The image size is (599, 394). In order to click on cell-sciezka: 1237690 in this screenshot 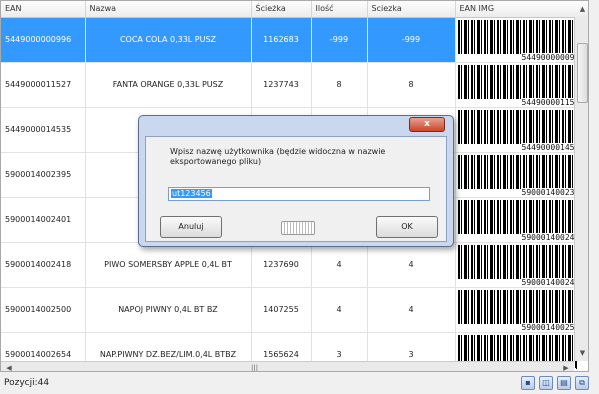, I will do `click(281, 265)`.